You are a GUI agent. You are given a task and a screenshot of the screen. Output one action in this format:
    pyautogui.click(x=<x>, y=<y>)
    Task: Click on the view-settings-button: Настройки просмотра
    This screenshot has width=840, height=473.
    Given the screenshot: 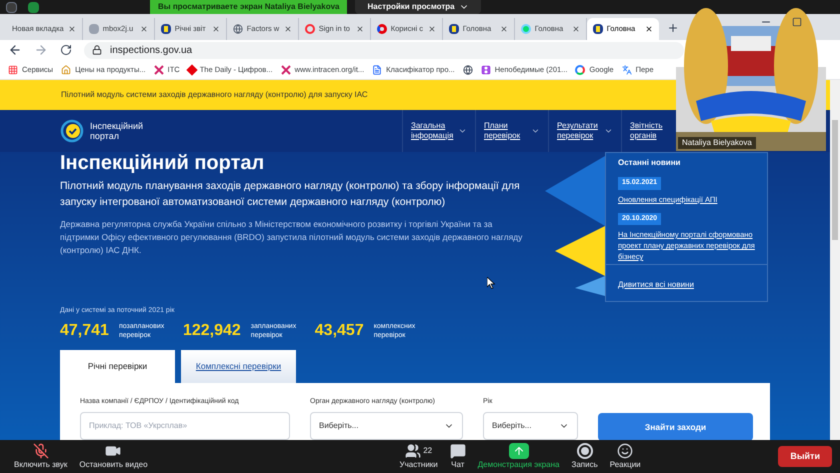 What is the action you would take?
    pyautogui.click(x=418, y=7)
    